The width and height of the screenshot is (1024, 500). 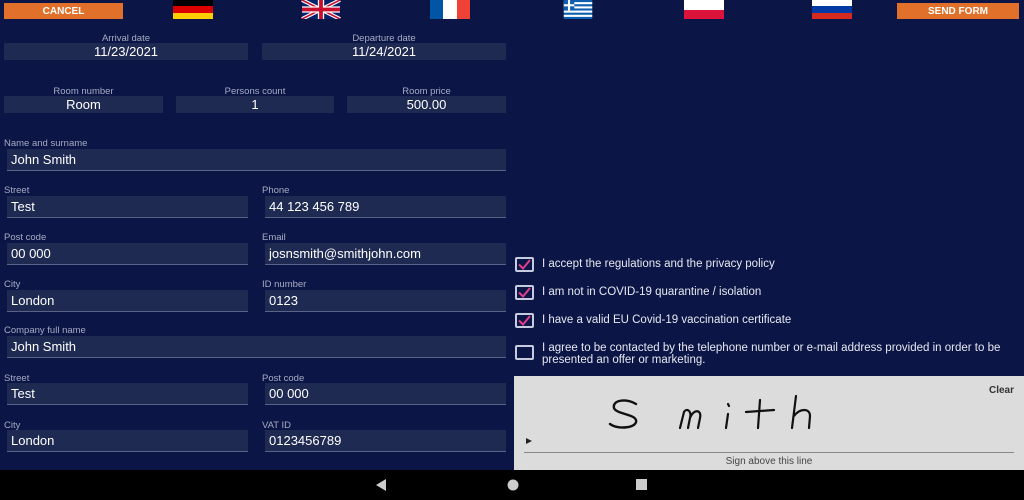 I want to click on persons-count-field: 1, so click(x=255, y=104).